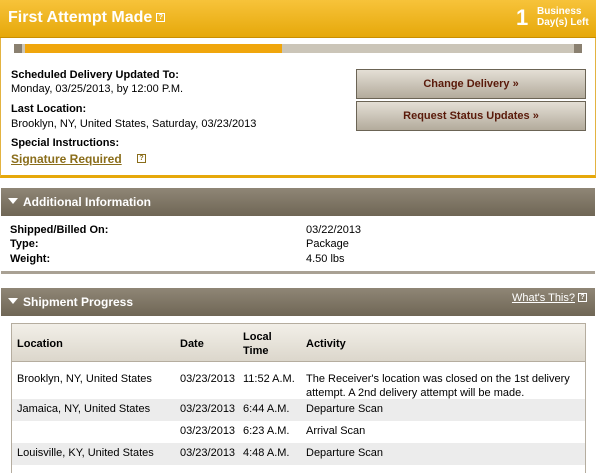 The height and width of the screenshot is (473, 596). Describe the element at coordinates (257, 337) in the screenshot. I see `col-time-line1: Local` at that location.